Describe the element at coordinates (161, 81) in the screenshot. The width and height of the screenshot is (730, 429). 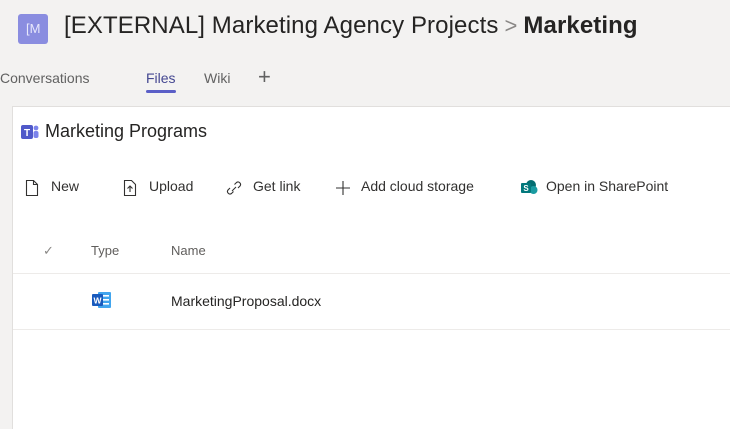
I see `tab-files: Files` at that location.